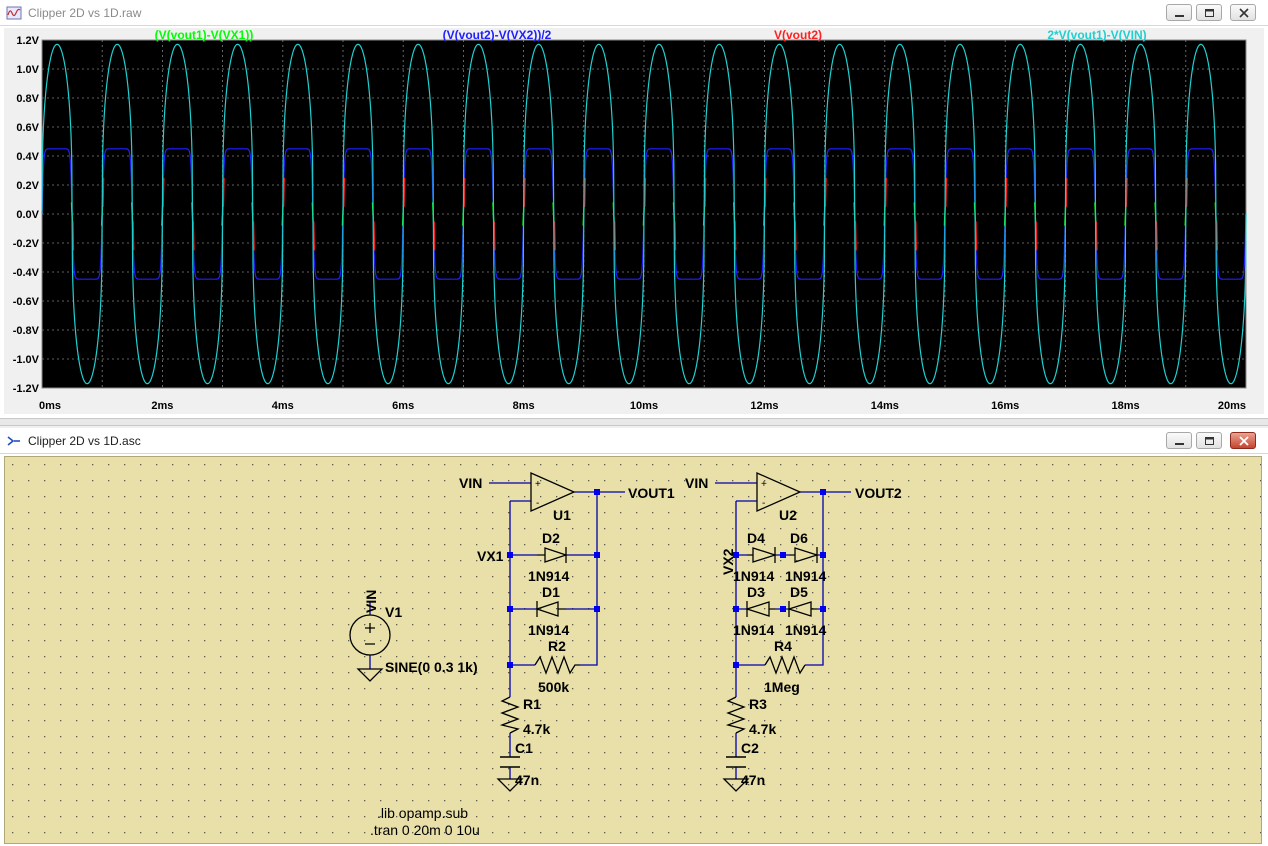 The image size is (1268, 846). I want to click on y-tick-label: 0.2V, so click(27, 186).